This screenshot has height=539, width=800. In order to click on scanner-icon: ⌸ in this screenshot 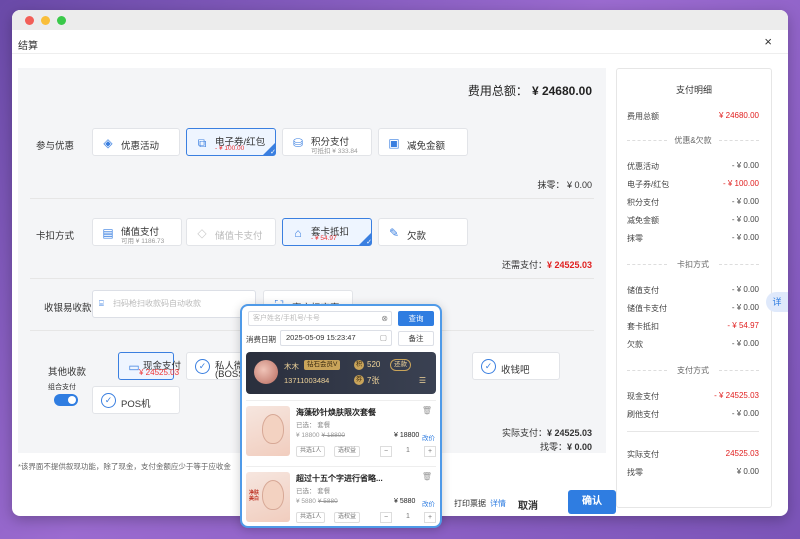, I will do `click(101, 303)`.